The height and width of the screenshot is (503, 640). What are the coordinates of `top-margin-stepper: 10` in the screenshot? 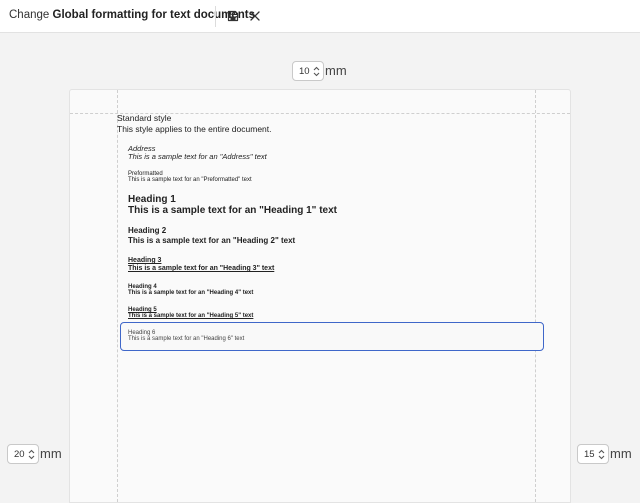 It's located at (308, 71).